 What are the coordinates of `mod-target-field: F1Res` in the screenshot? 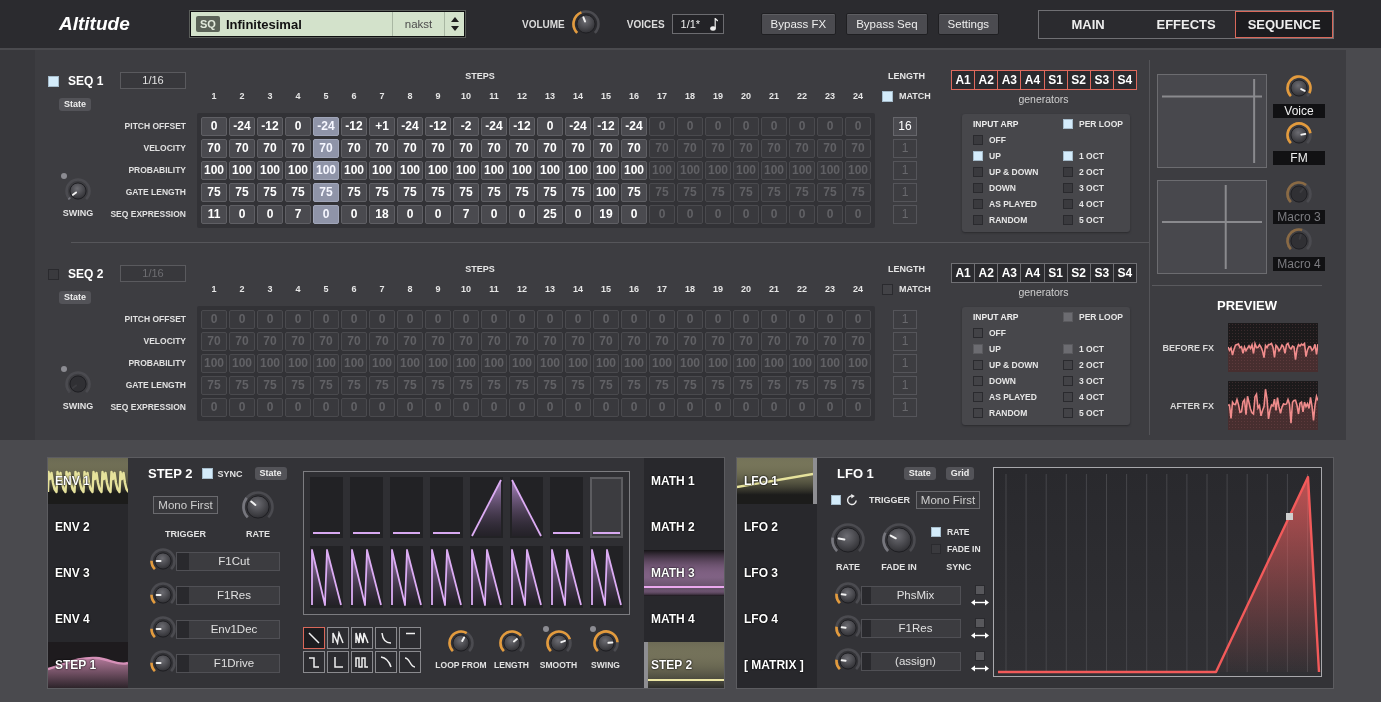 It's located at (228, 595).